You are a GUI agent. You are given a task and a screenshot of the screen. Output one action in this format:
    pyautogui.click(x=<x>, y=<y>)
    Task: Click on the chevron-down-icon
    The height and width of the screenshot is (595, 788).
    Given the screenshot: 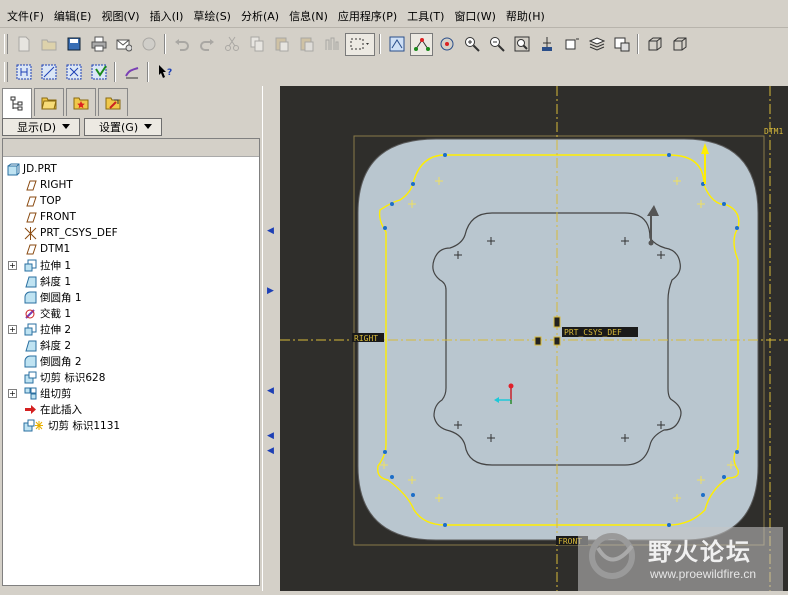 What is the action you would take?
    pyautogui.click(x=148, y=126)
    